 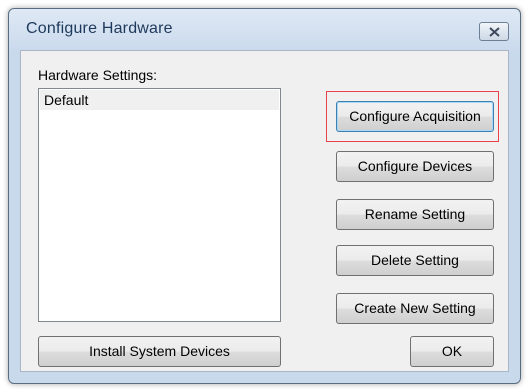 What do you see at coordinates (452, 351) in the screenshot?
I see `ok-button: OK` at bounding box center [452, 351].